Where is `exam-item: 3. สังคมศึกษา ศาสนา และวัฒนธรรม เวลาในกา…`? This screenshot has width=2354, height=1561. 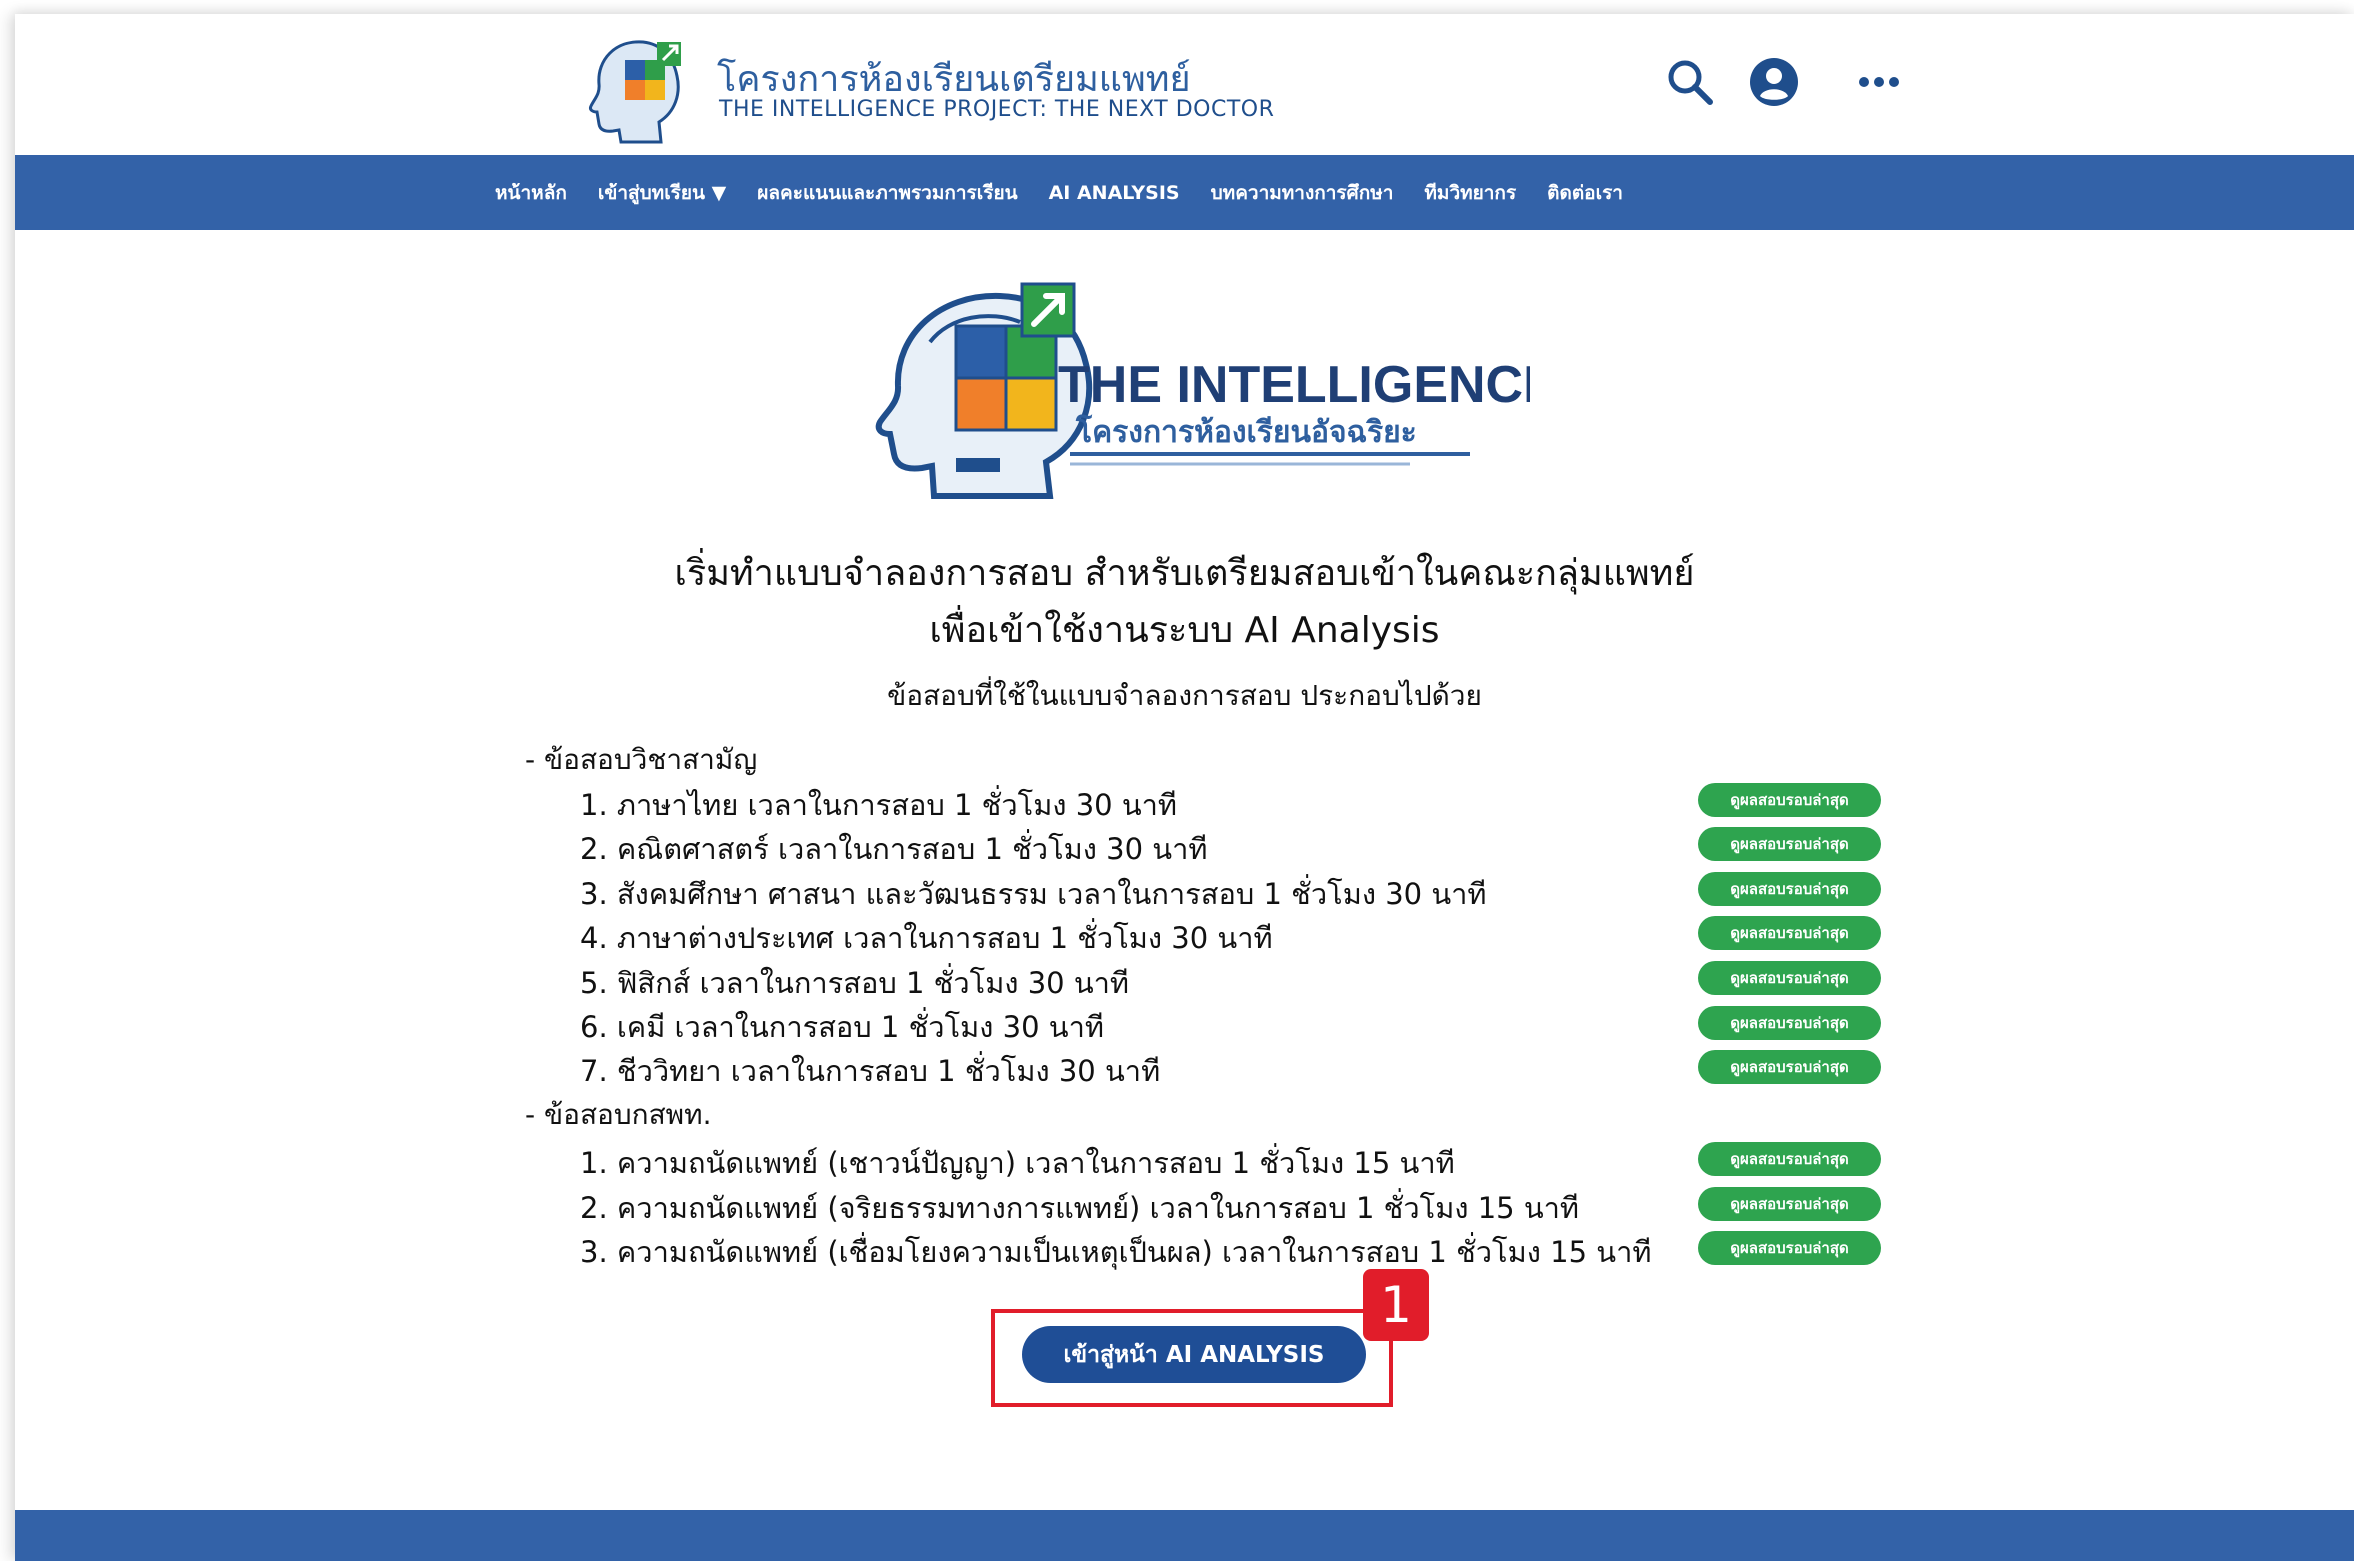 exam-item: 3. สังคมศึกษา ศาสนา และวัฒนธรรม เวลาในกา… is located at coordinates (1033, 894).